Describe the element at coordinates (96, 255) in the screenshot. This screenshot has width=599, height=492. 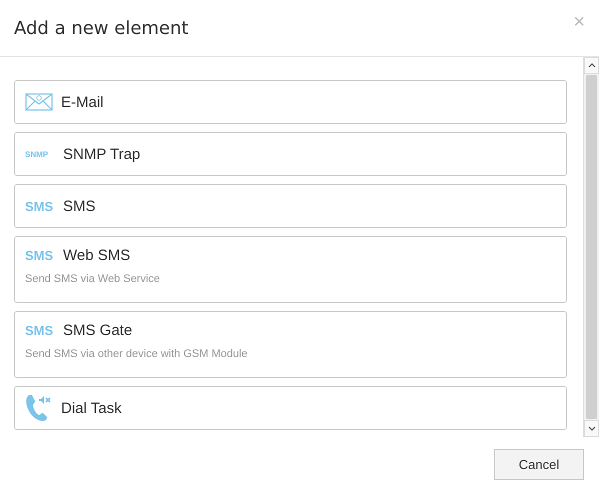
I see `option-label: Web SMS` at that location.